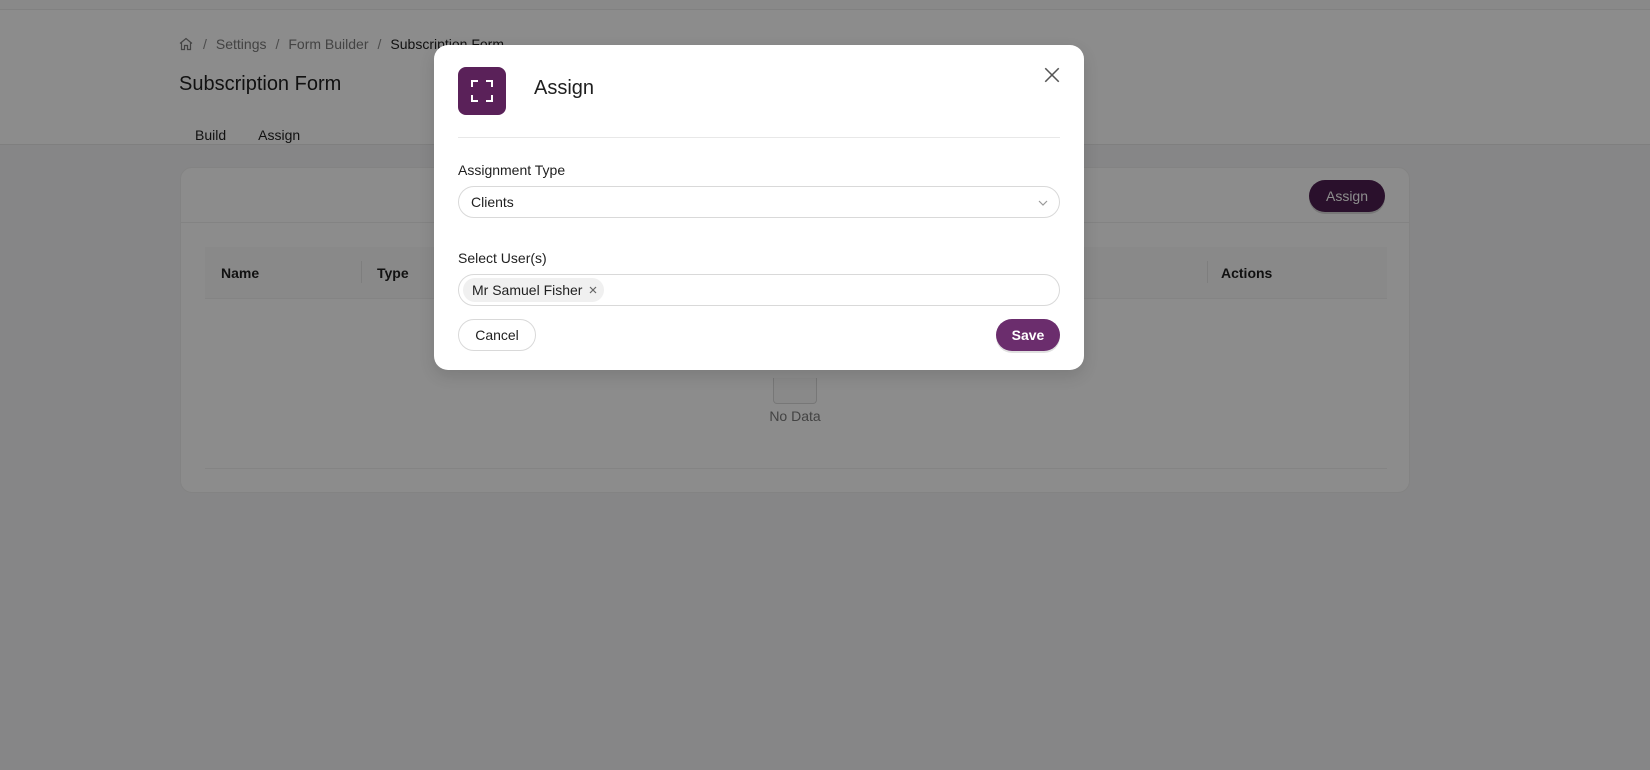  What do you see at coordinates (759, 202) in the screenshot?
I see `assignment-type-select: Clients` at bounding box center [759, 202].